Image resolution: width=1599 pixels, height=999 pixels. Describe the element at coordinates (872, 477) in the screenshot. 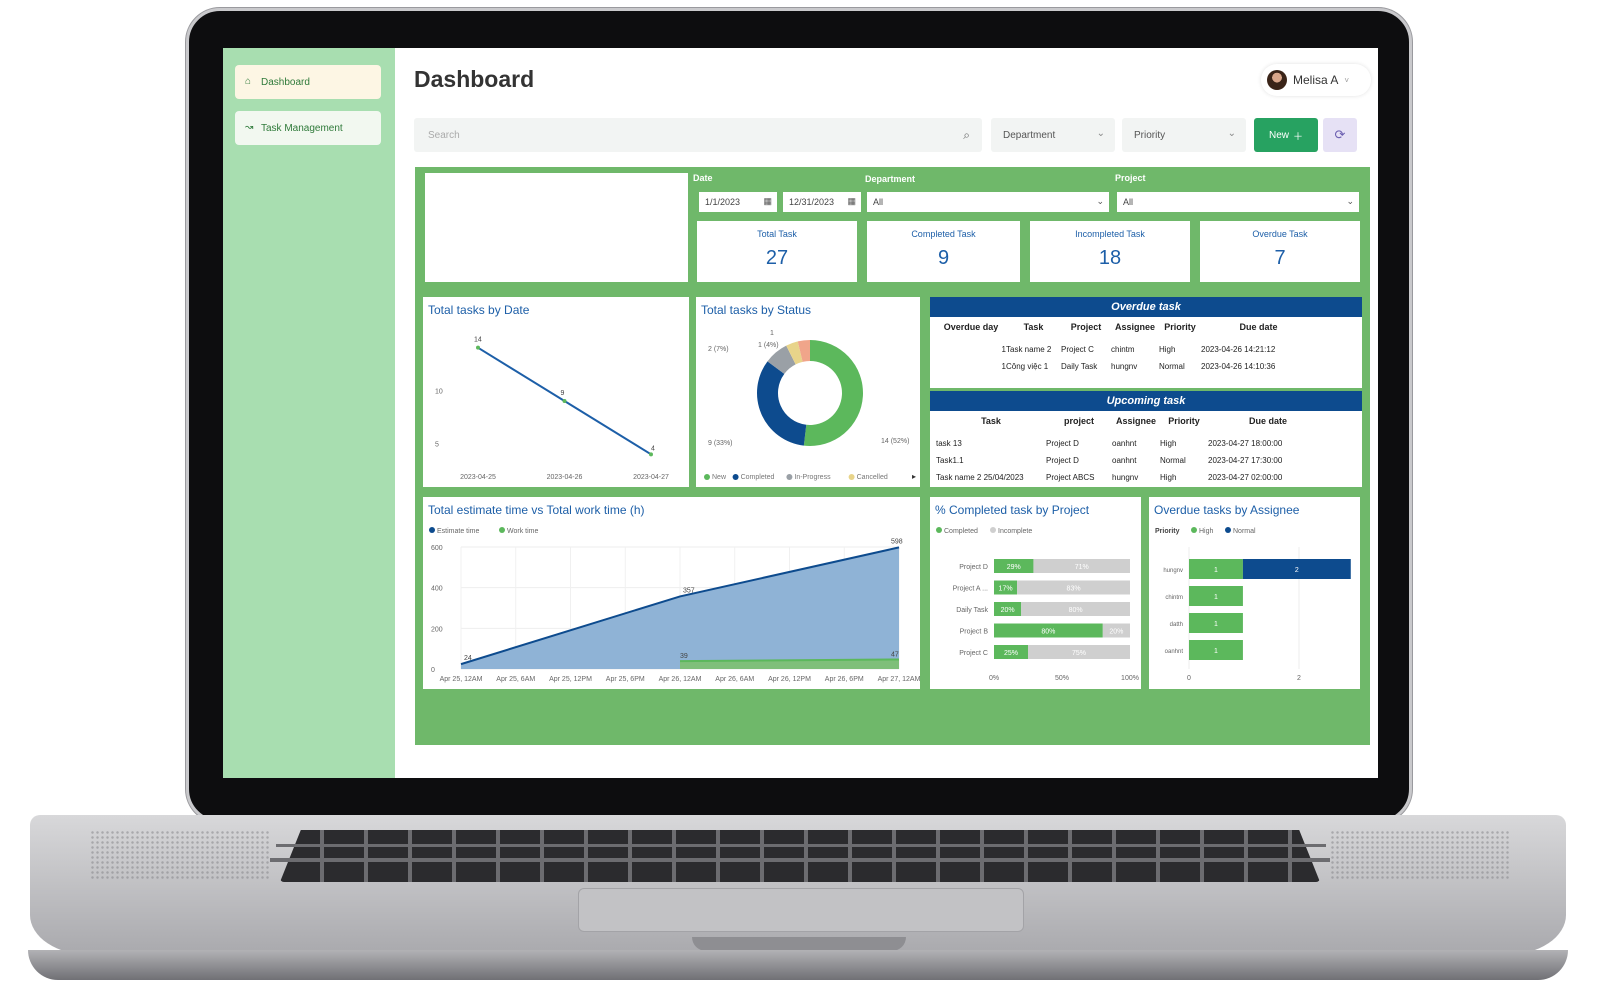

I see `legend-label: Cancelled` at that location.